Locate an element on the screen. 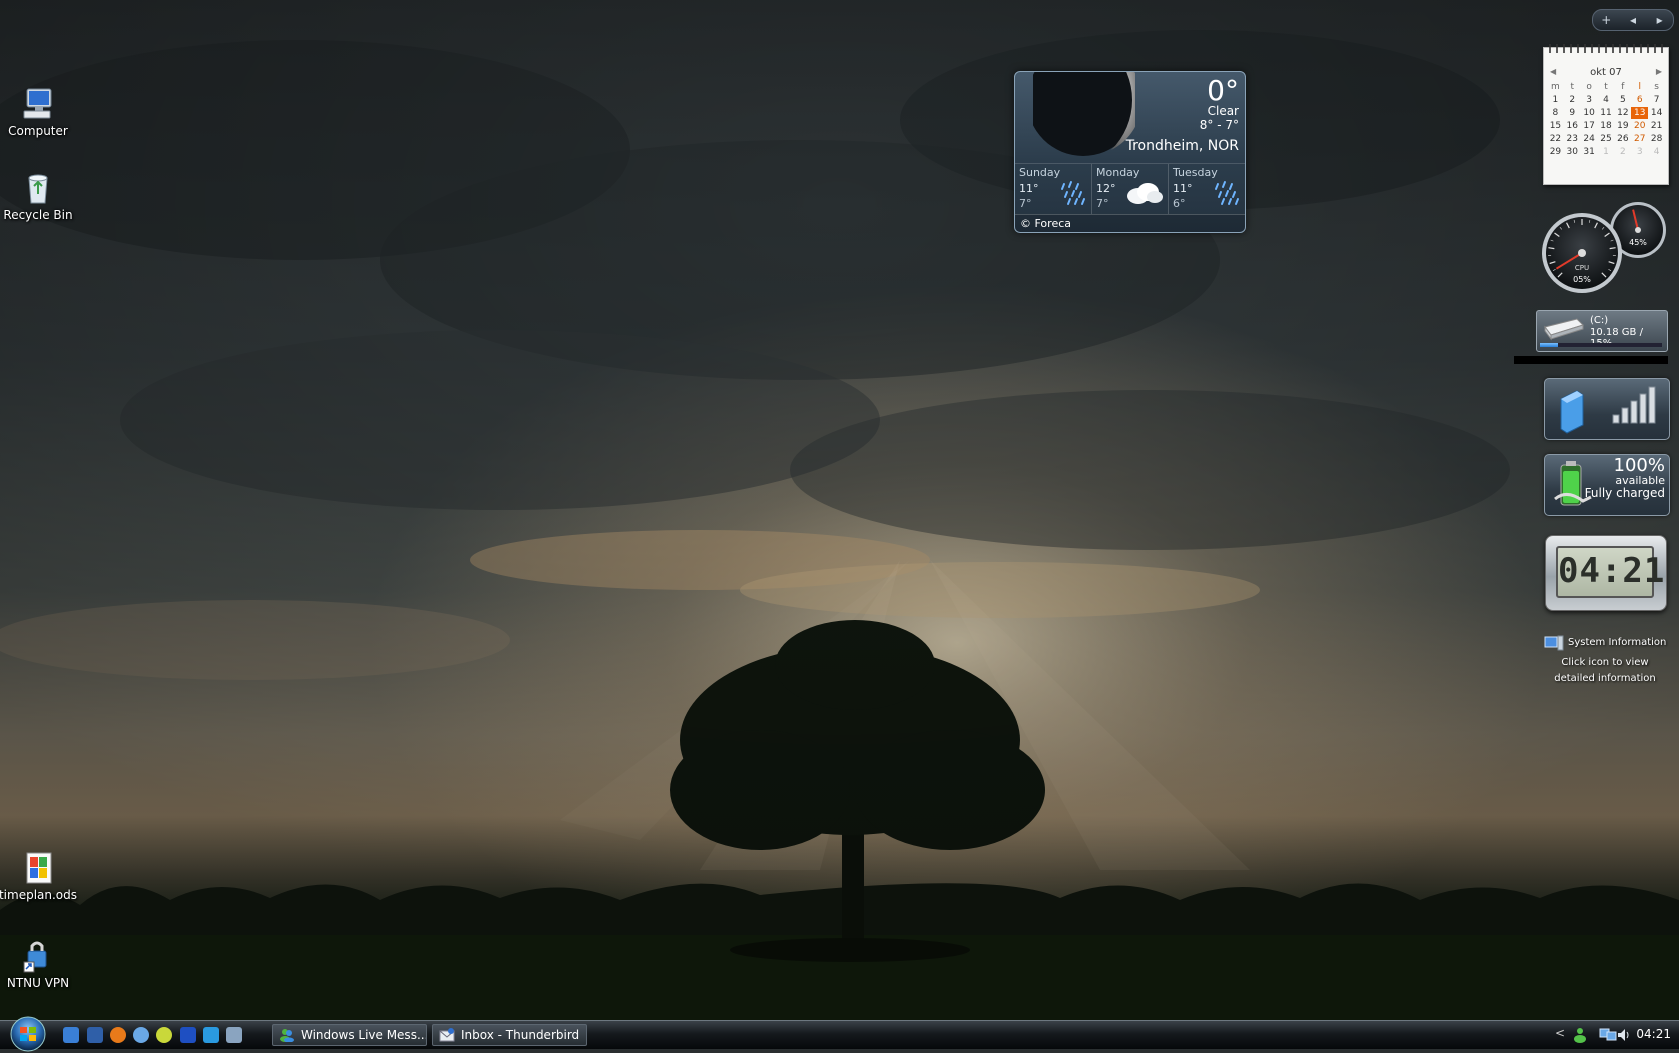  wifi-signal-gadget is located at coordinates (1607, 409).